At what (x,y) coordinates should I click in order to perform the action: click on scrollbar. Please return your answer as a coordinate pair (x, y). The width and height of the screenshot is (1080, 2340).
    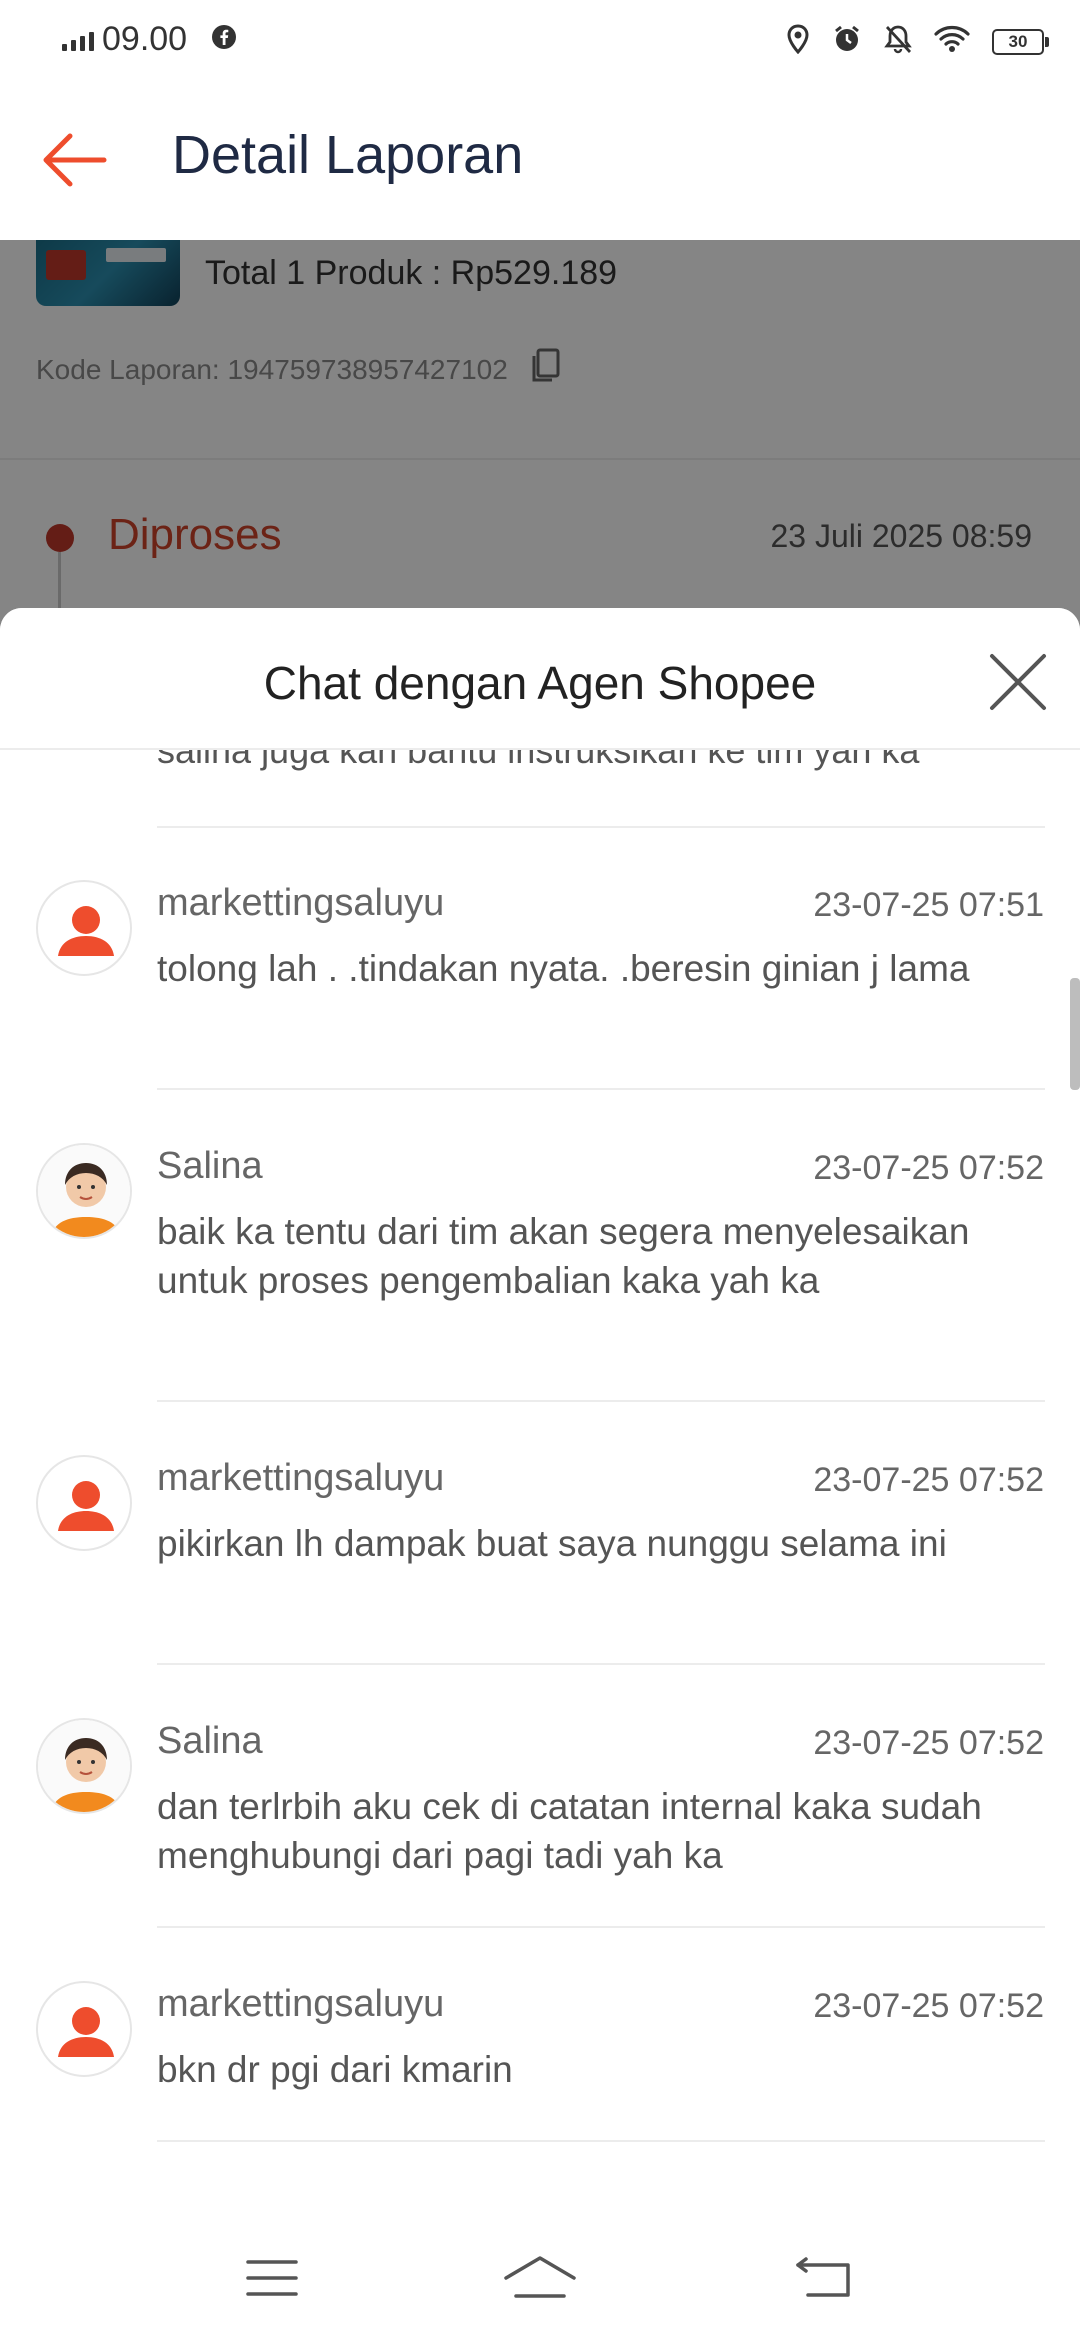
    Looking at the image, I should click on (1075, 1034).